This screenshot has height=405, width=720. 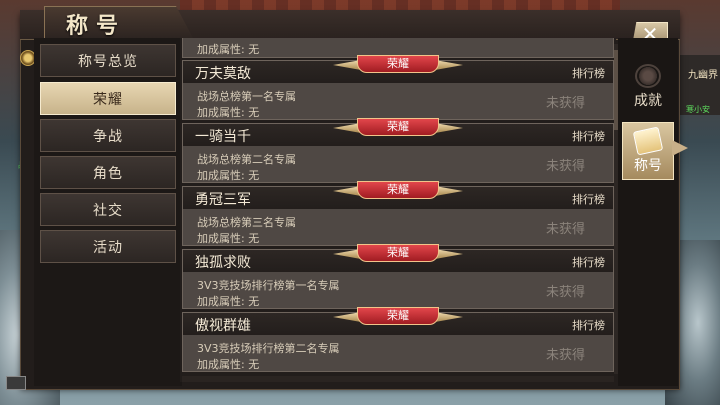 What do you see at coordinates (108, 209) in the screenshot?
I see `menu-item-social: 社交` at bounding box center [108, 209].